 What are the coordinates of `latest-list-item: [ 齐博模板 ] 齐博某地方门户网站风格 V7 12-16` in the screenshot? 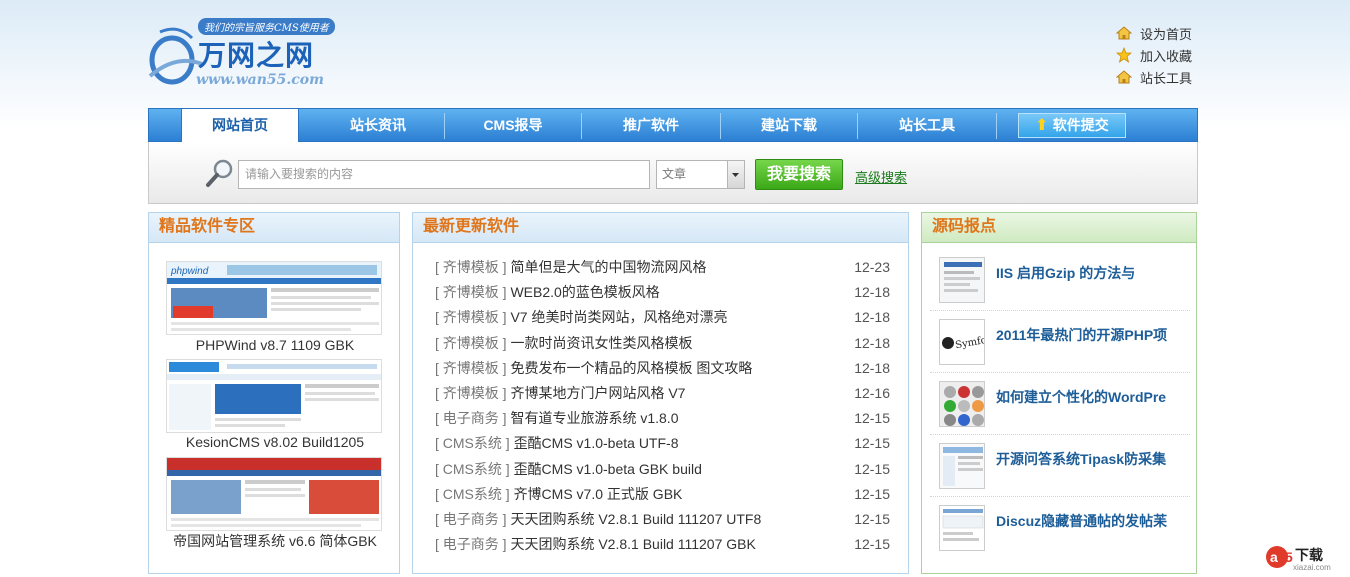 It's located at (662, 393).